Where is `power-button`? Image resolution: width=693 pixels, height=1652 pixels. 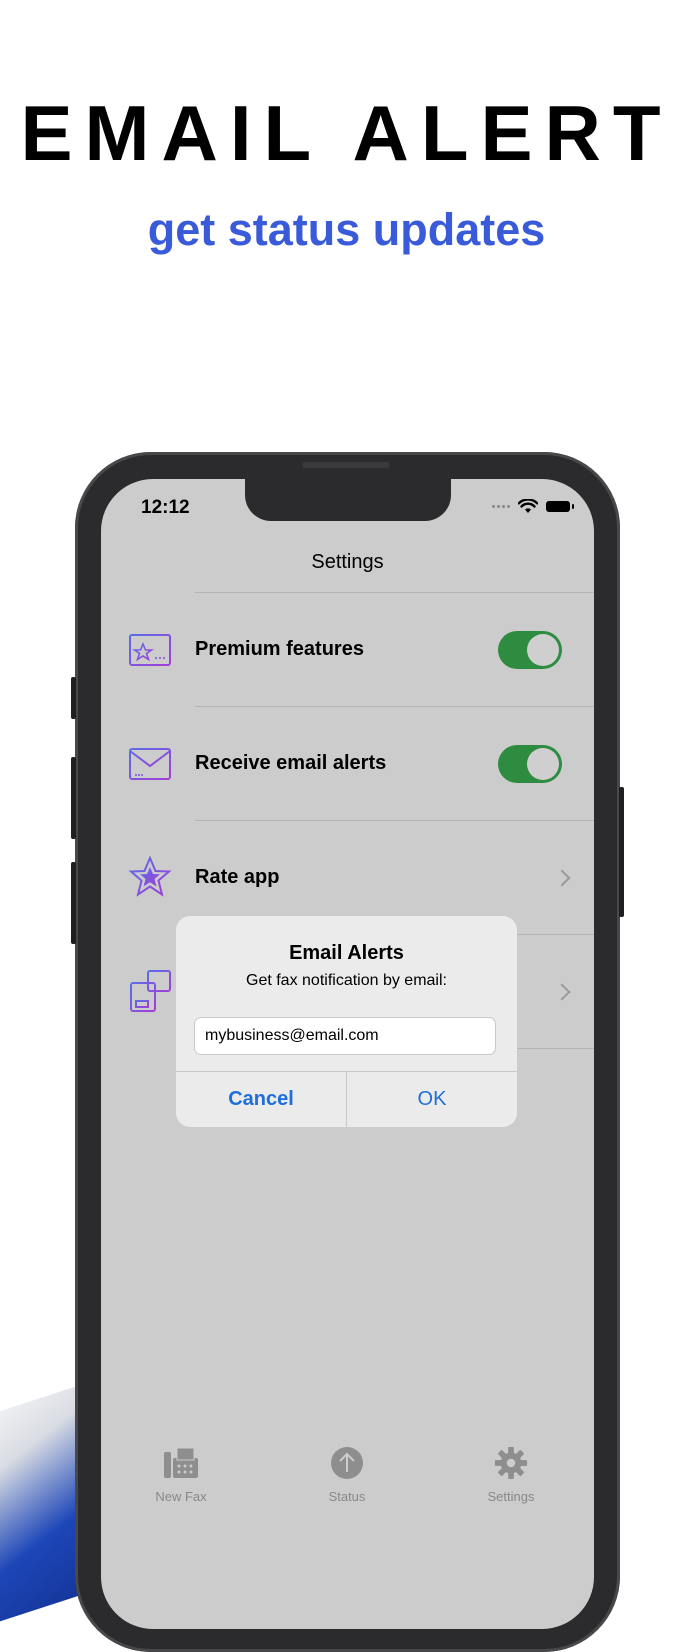
power-button is located at coordinates (621, 852).